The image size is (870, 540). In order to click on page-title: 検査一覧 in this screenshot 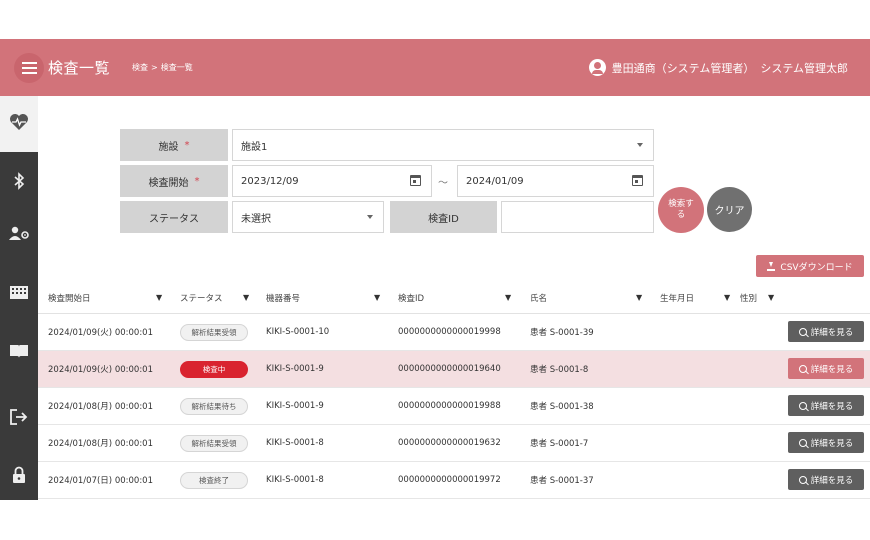, I will do `click(79, 68)`.